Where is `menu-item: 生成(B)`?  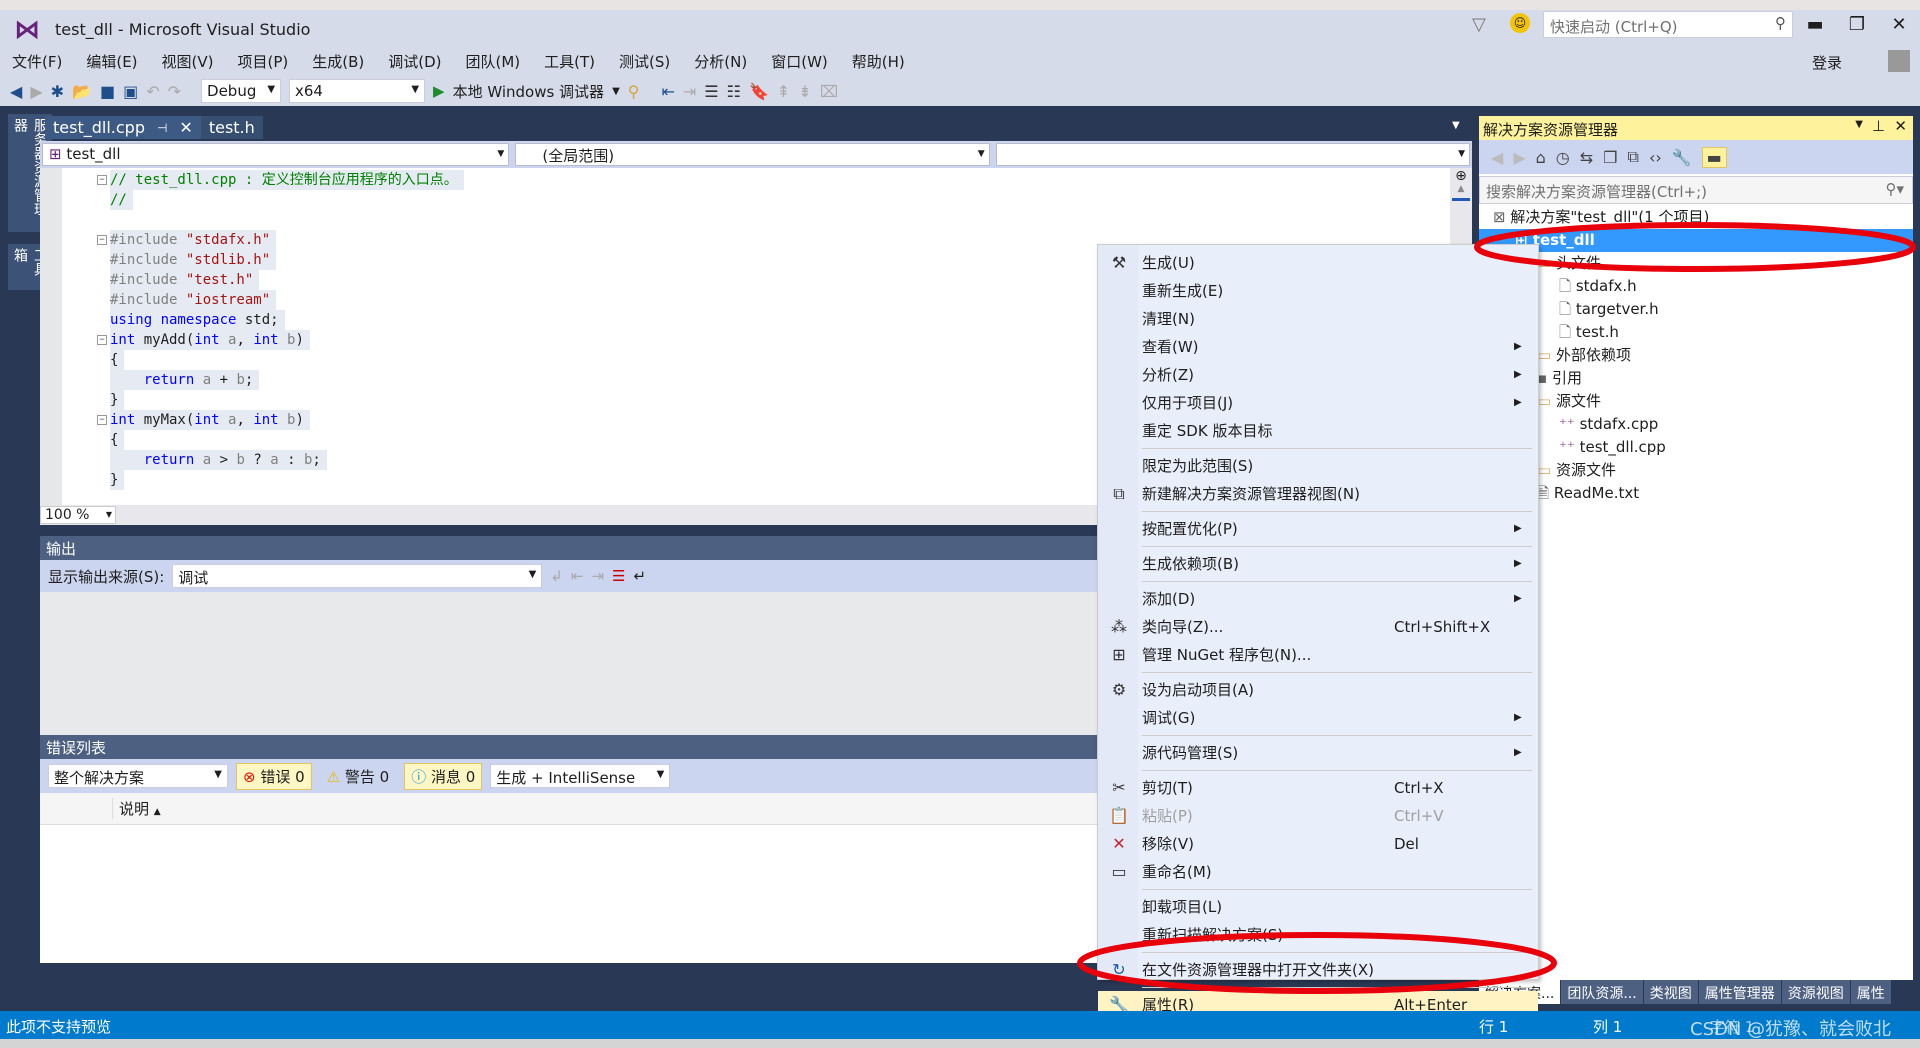 menu-item: 生成(B) is located at coordinates (344, 62).